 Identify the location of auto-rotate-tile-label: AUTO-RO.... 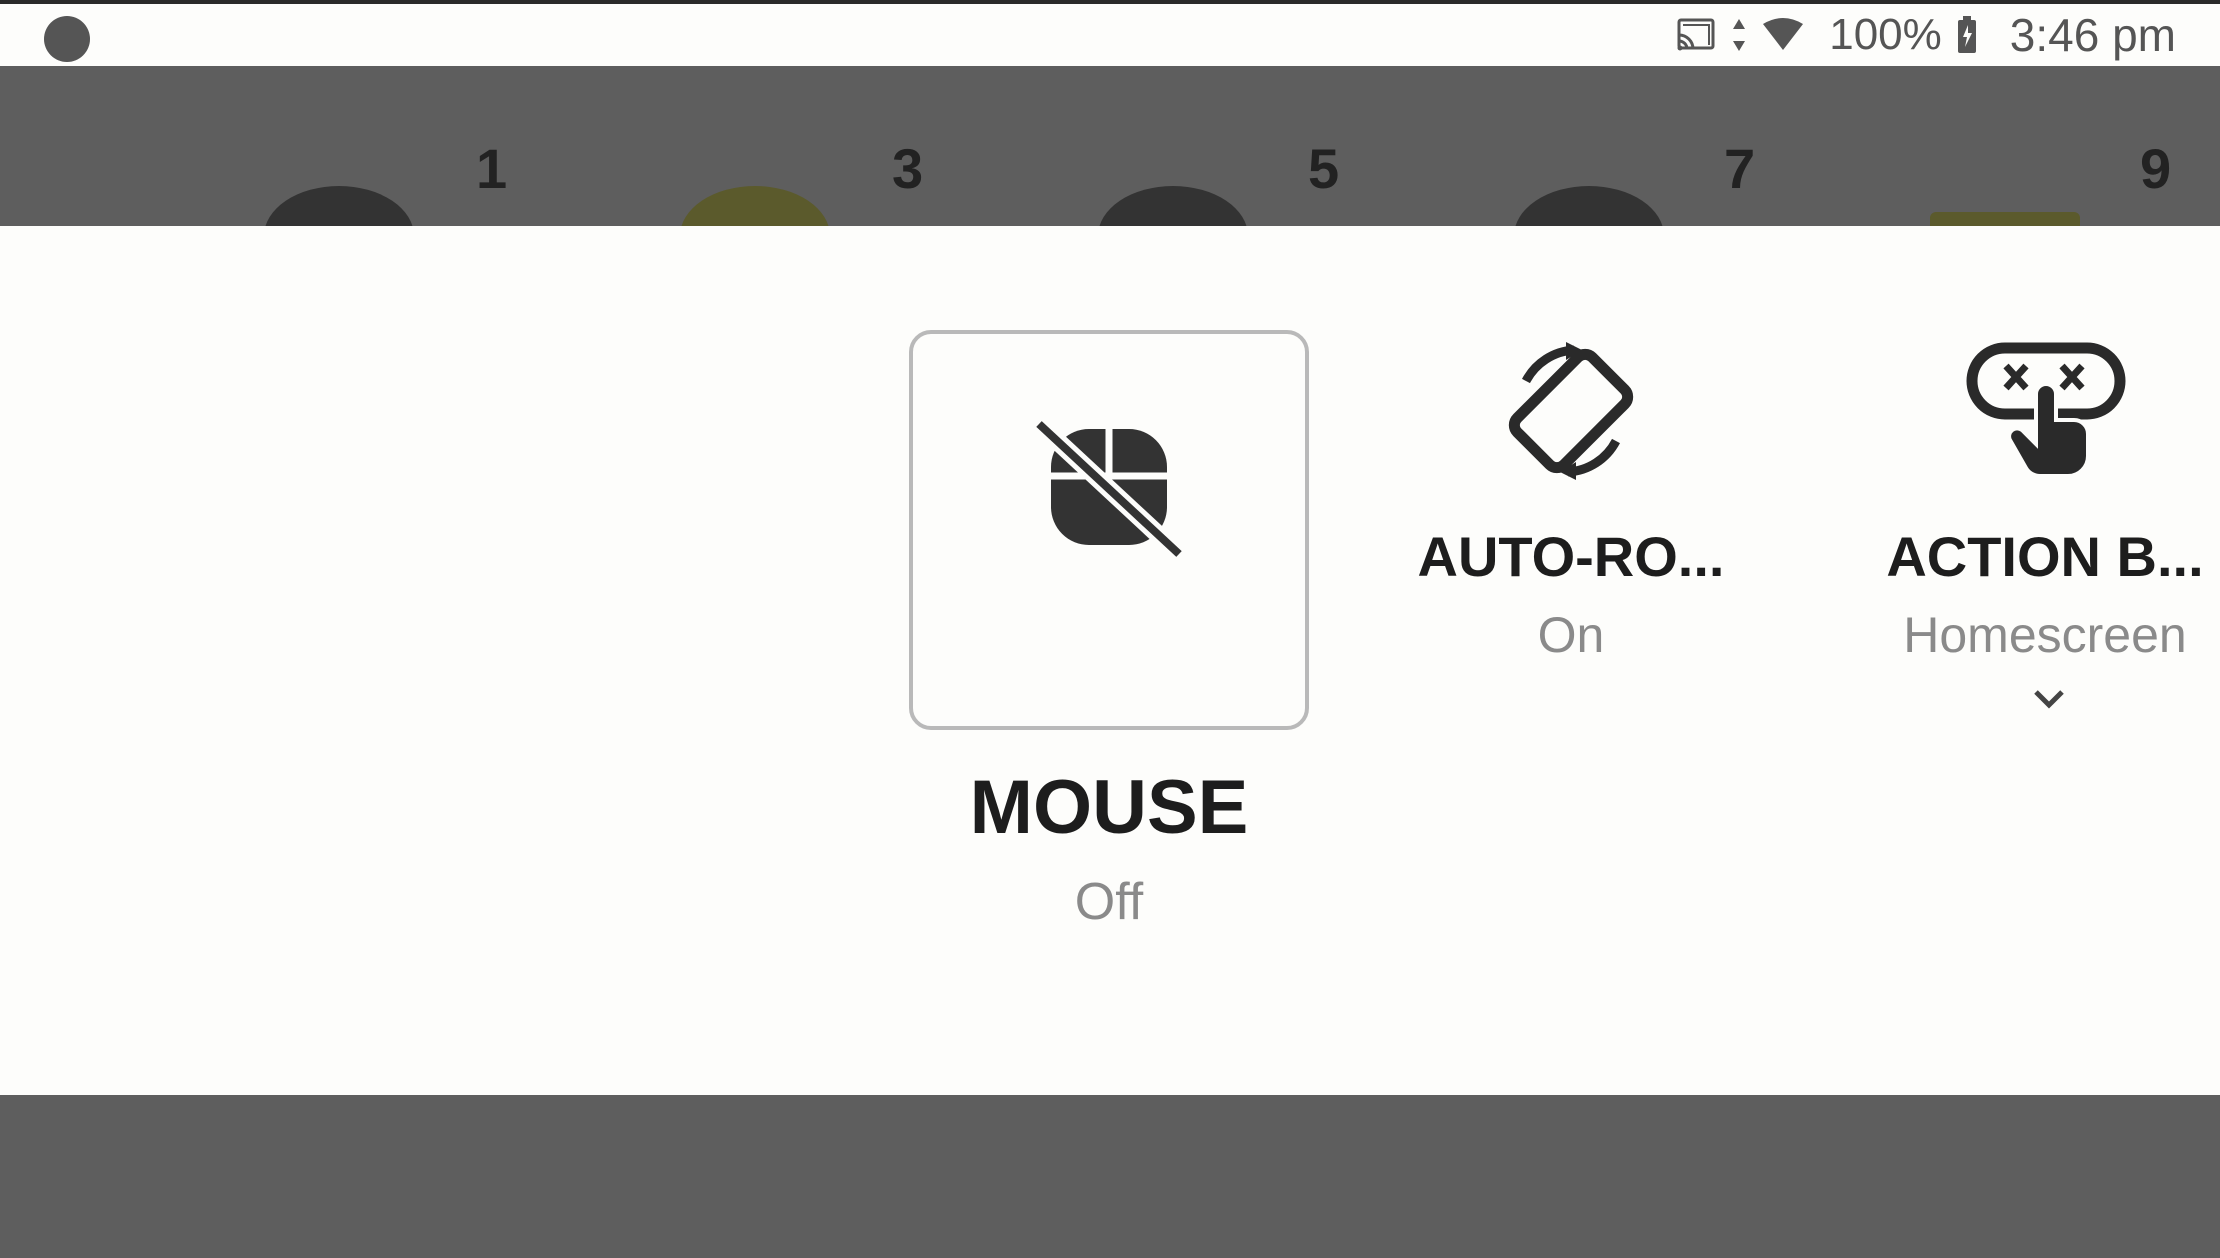
(1571, 556).